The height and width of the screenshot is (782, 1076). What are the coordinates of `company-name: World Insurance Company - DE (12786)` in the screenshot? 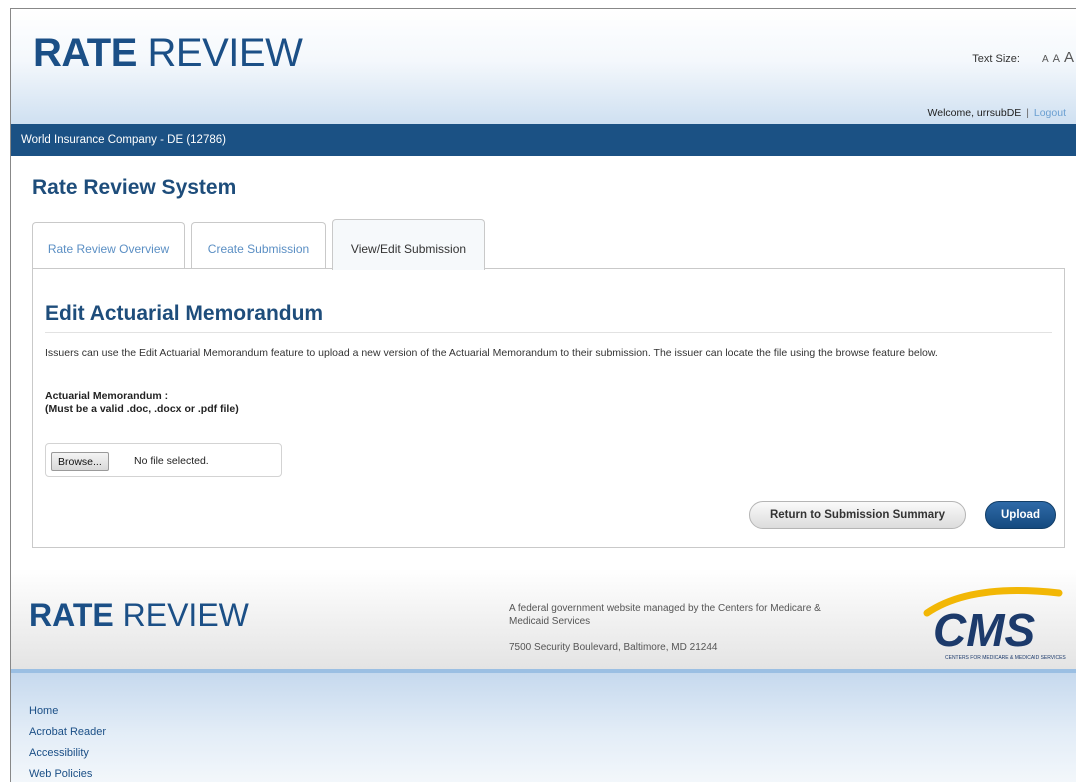 It's located at (123, 140).